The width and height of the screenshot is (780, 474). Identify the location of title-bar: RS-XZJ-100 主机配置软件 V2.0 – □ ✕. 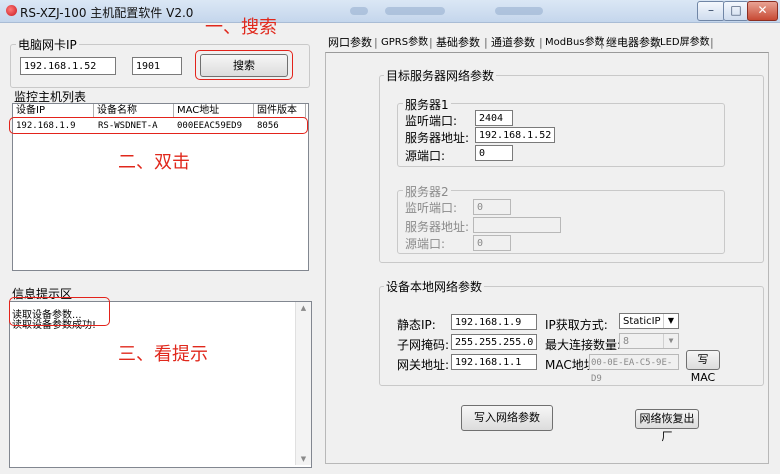
(390, 11).